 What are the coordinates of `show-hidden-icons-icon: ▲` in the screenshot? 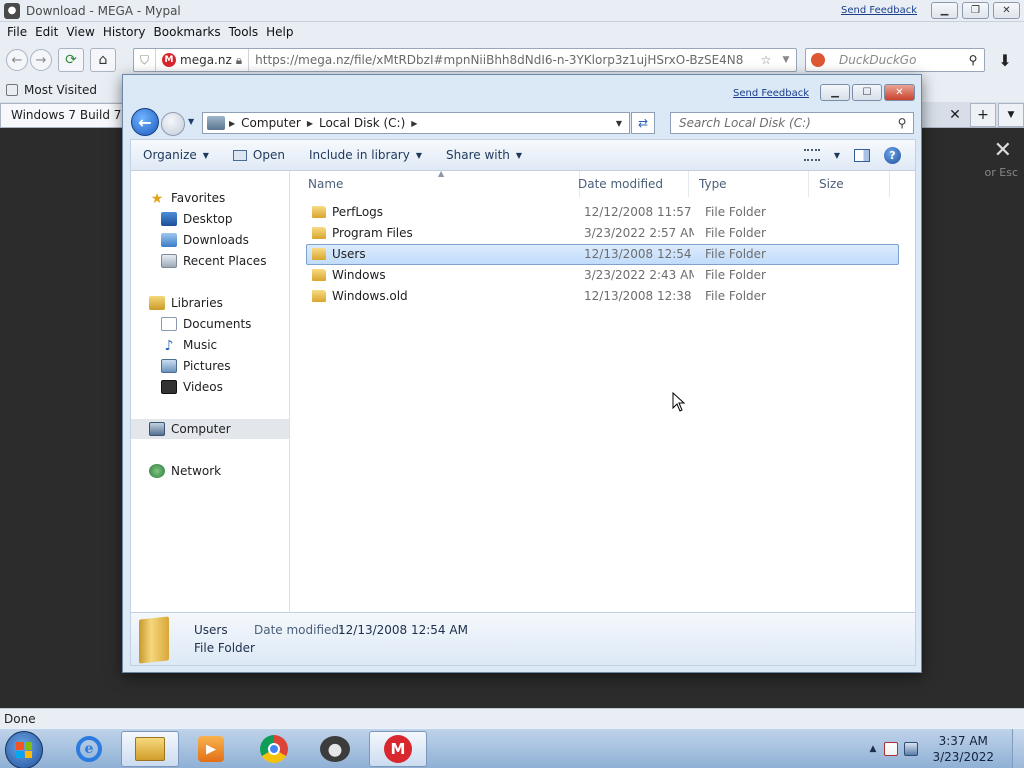 It's located at (873, 749).